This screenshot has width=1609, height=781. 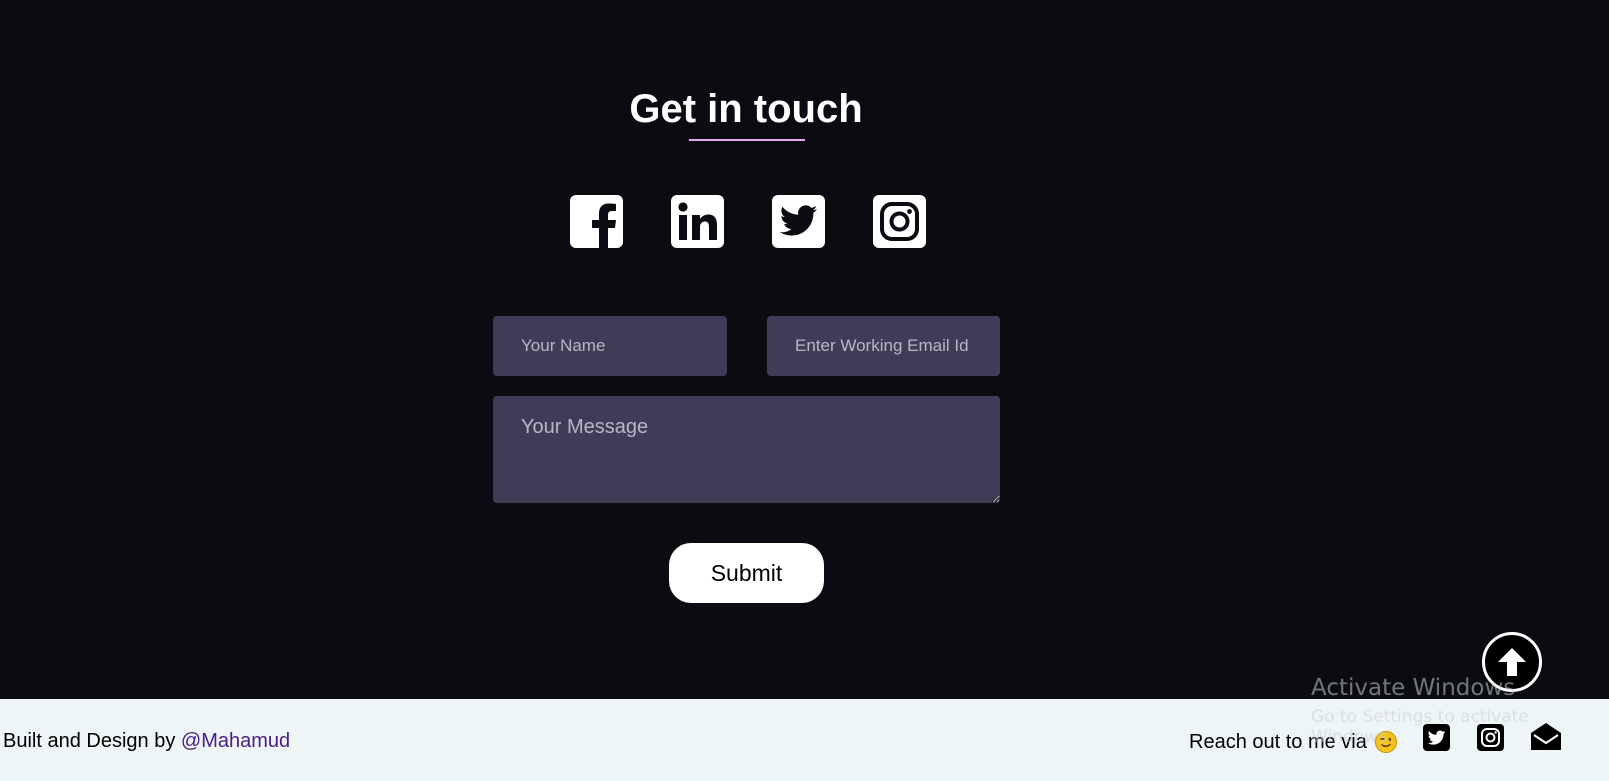 I want to click on arrow-up-icon, so click(x=1512, y=662).